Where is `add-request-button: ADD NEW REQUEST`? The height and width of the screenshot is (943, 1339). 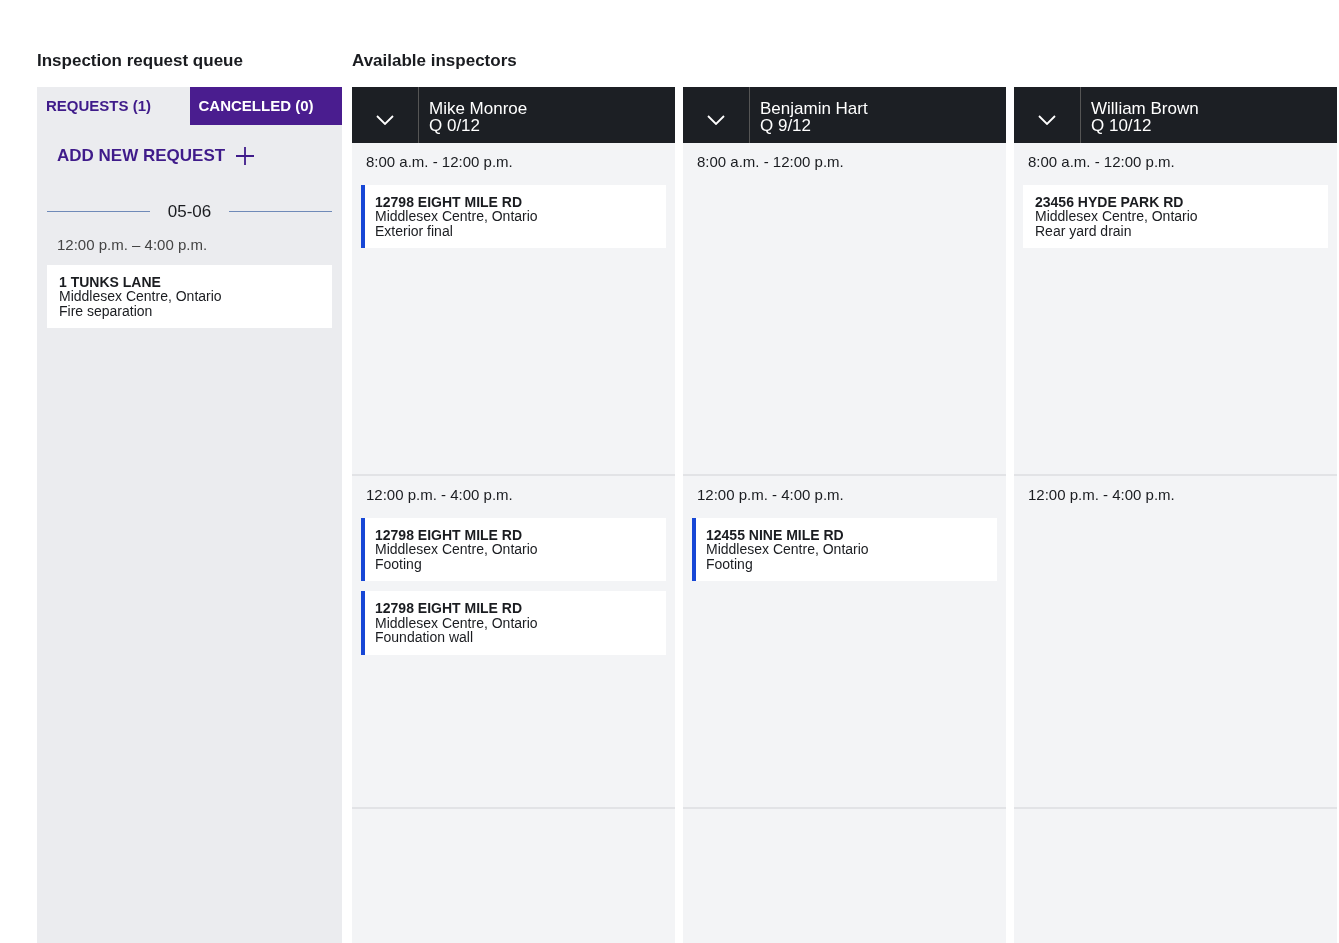
add-request-button: ADD NEW REQUEST is located at coordinates (156, 156).